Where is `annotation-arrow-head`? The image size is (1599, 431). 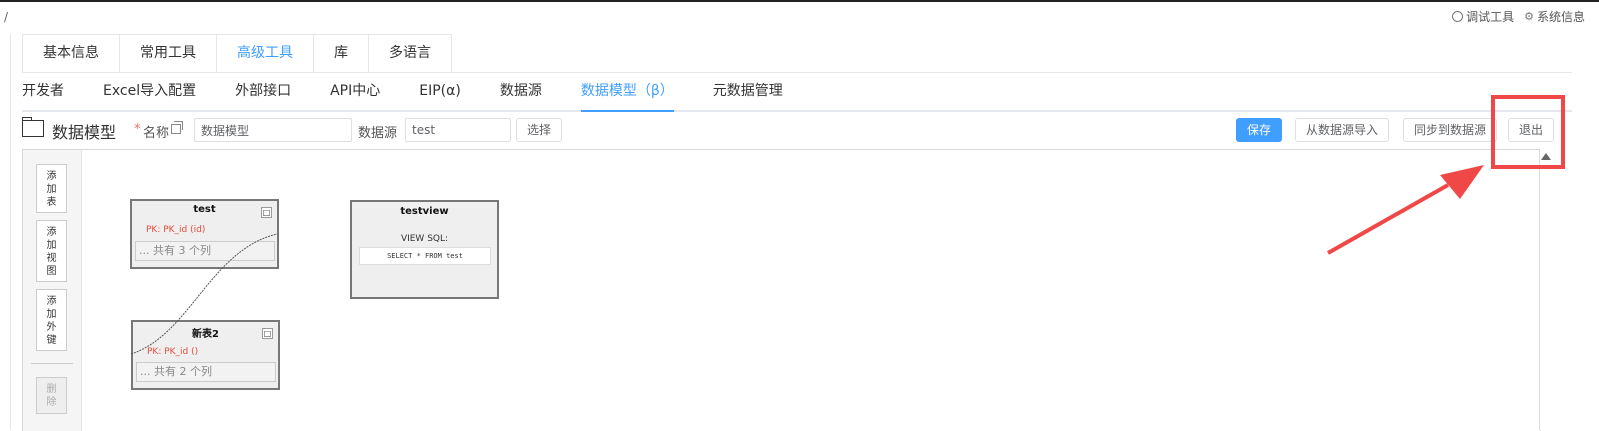
annotation-arrow-head is located at coordinates (1462, 182).